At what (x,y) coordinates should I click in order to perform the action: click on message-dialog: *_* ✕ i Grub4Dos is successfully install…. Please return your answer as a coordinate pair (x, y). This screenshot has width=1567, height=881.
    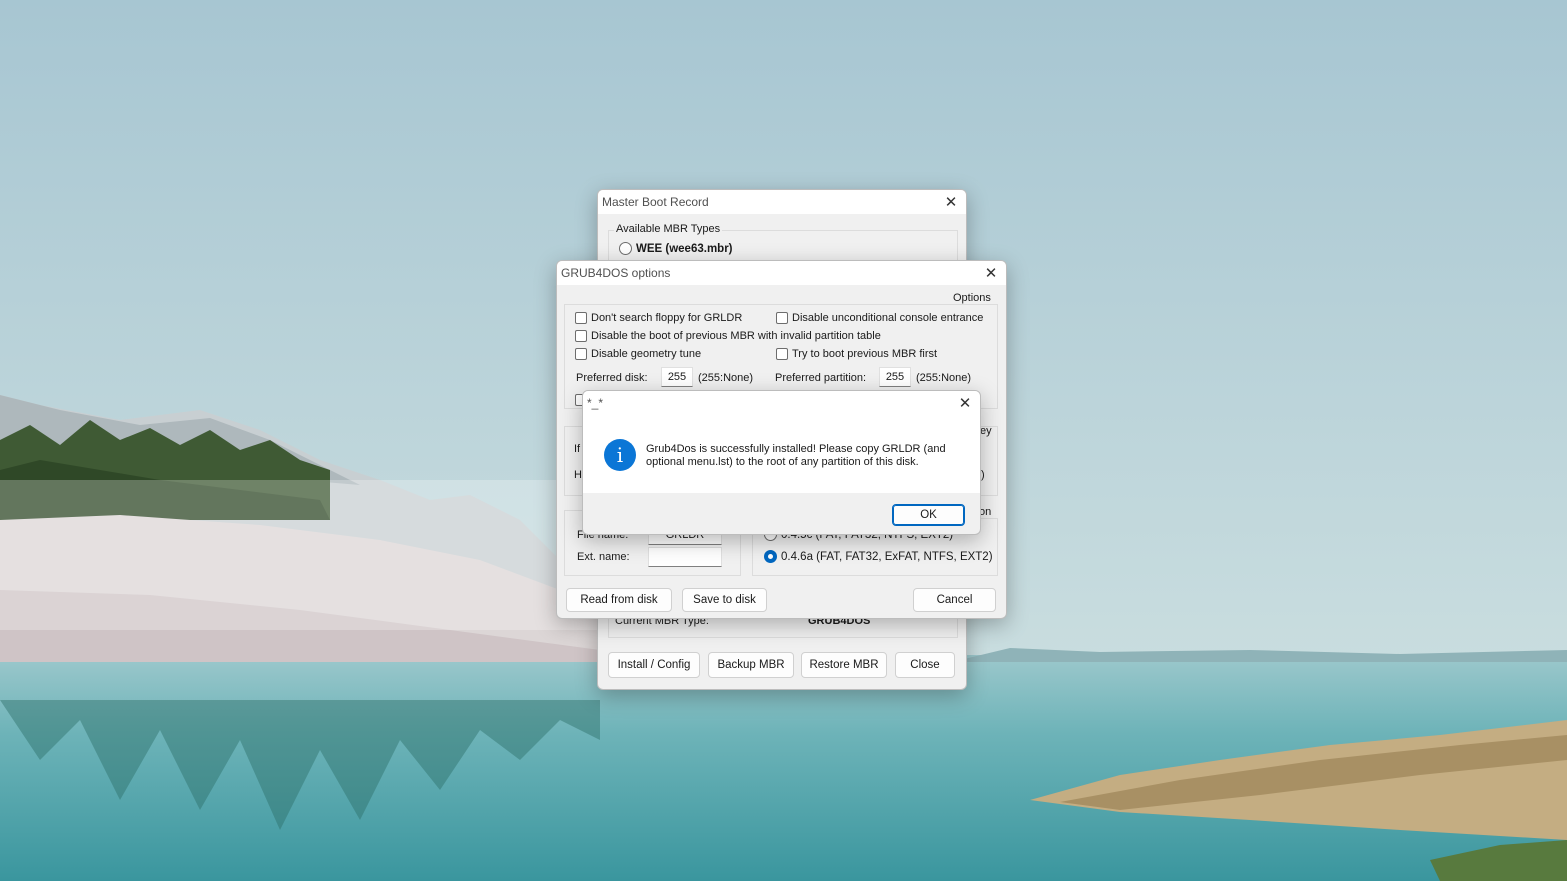
    Looking at the image, I should click on (781, 462).